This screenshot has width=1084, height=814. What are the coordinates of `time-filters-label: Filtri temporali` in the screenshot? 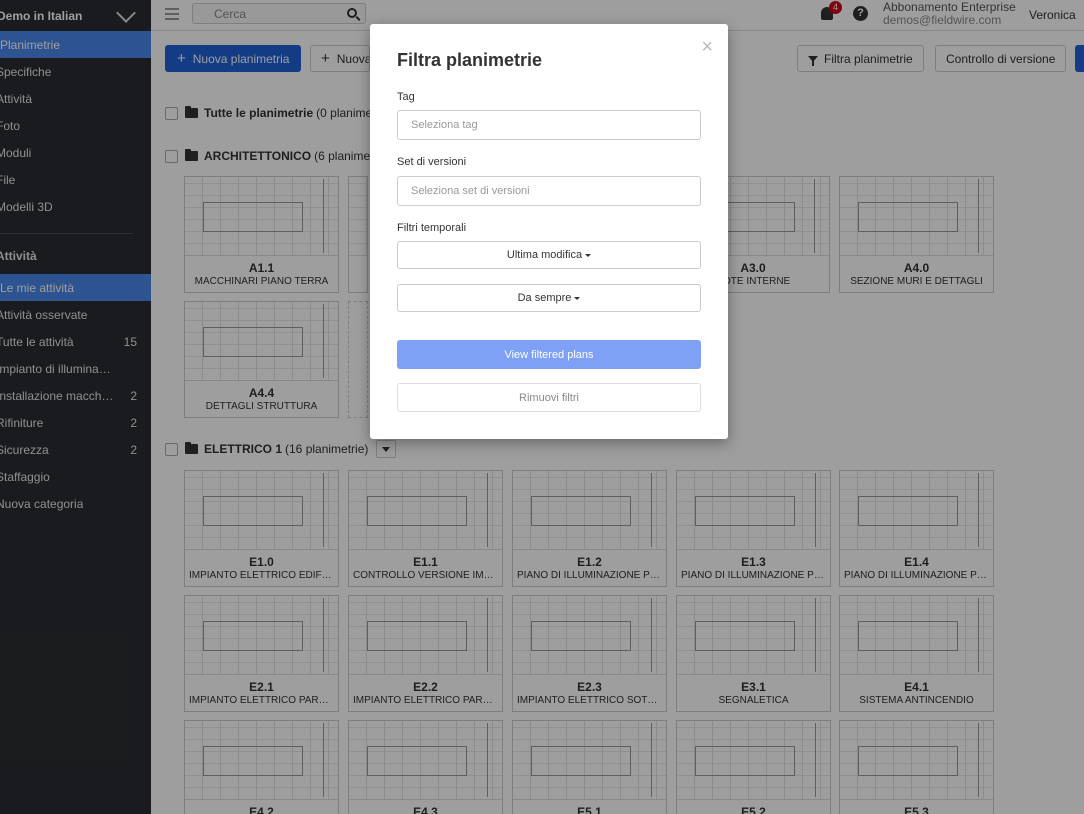 It's located at (432, 228).